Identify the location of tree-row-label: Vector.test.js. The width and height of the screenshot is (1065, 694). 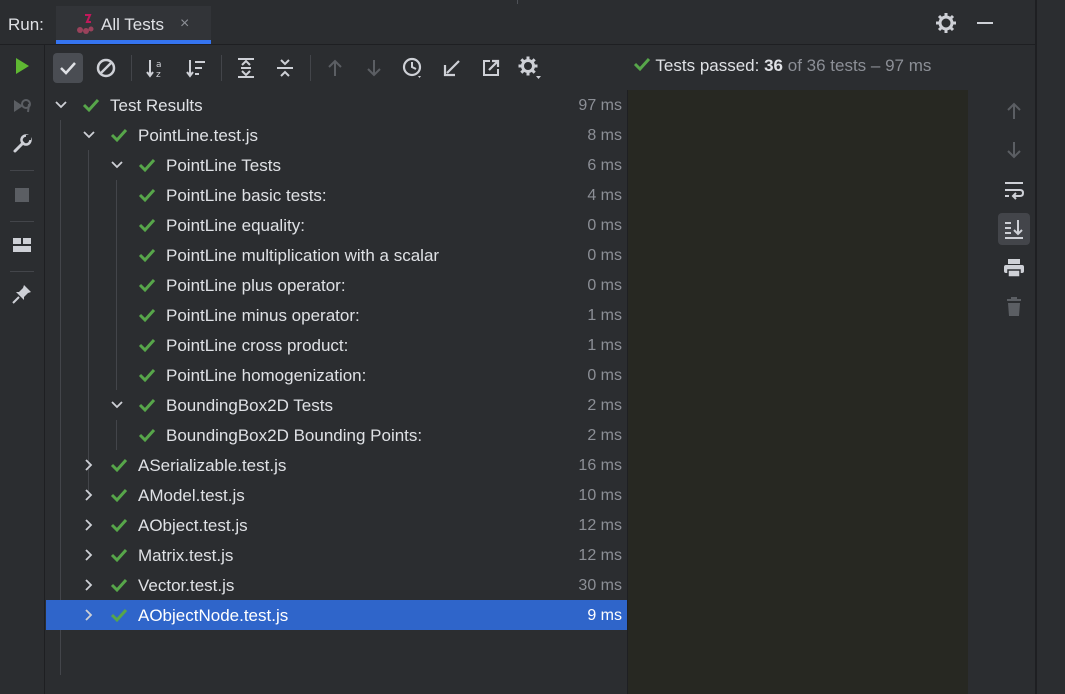
(186, 585).